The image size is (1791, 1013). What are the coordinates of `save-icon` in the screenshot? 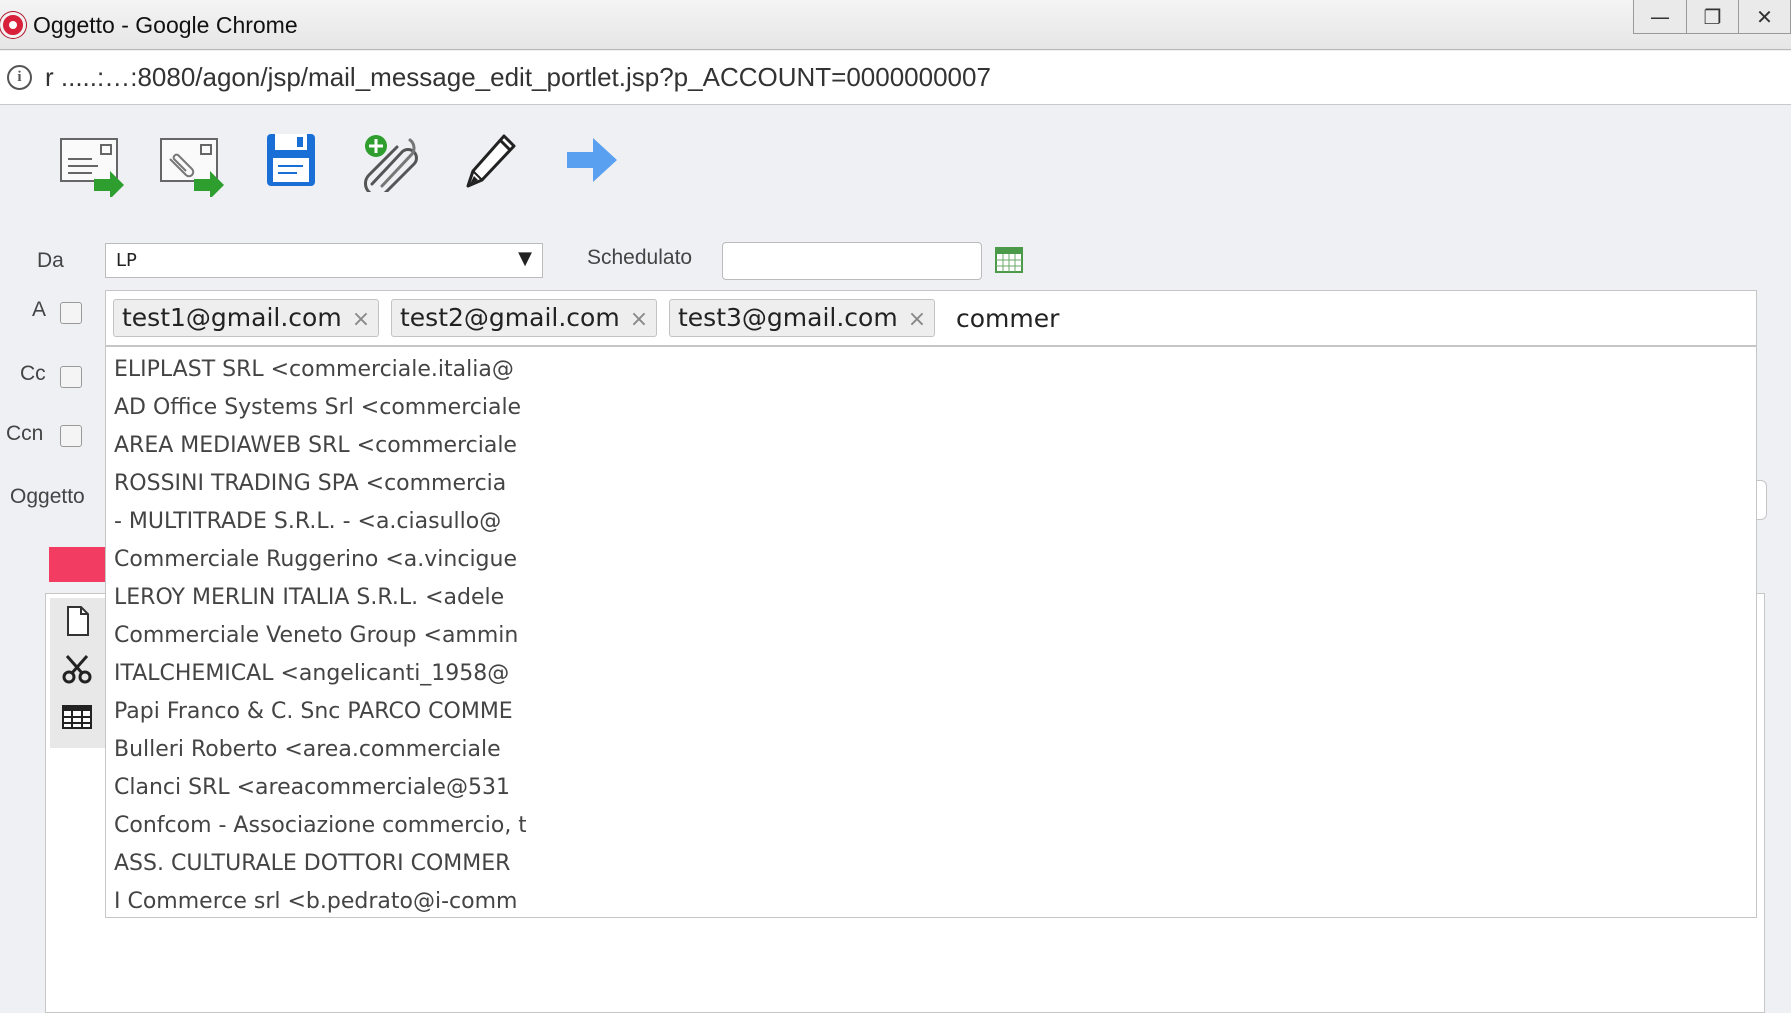 It's located at (291, 160).